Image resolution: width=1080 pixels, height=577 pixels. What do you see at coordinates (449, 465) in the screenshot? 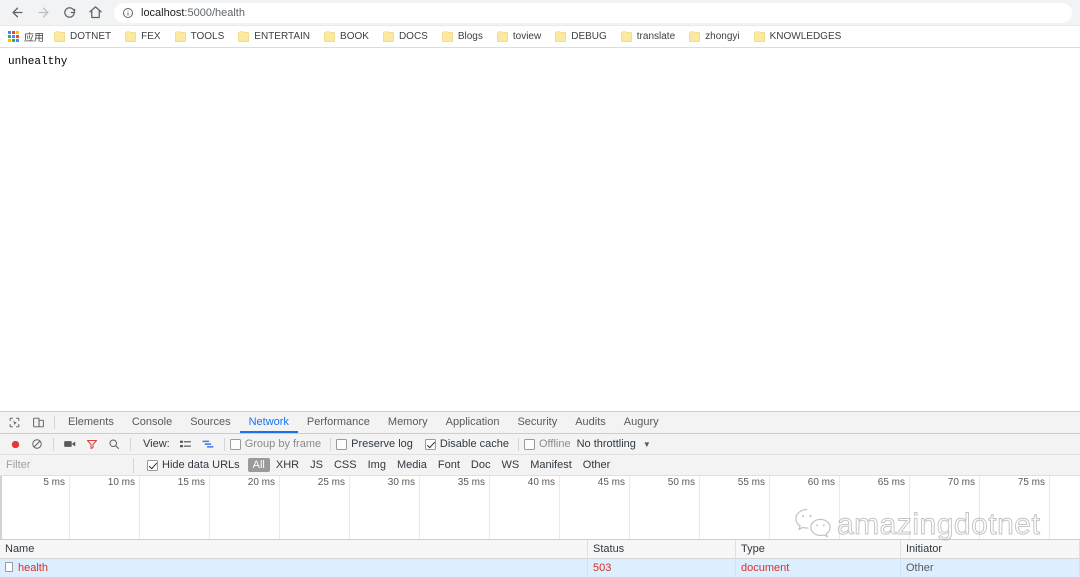
I see `filter-type-font: Font` at bounding box center [449, 465].